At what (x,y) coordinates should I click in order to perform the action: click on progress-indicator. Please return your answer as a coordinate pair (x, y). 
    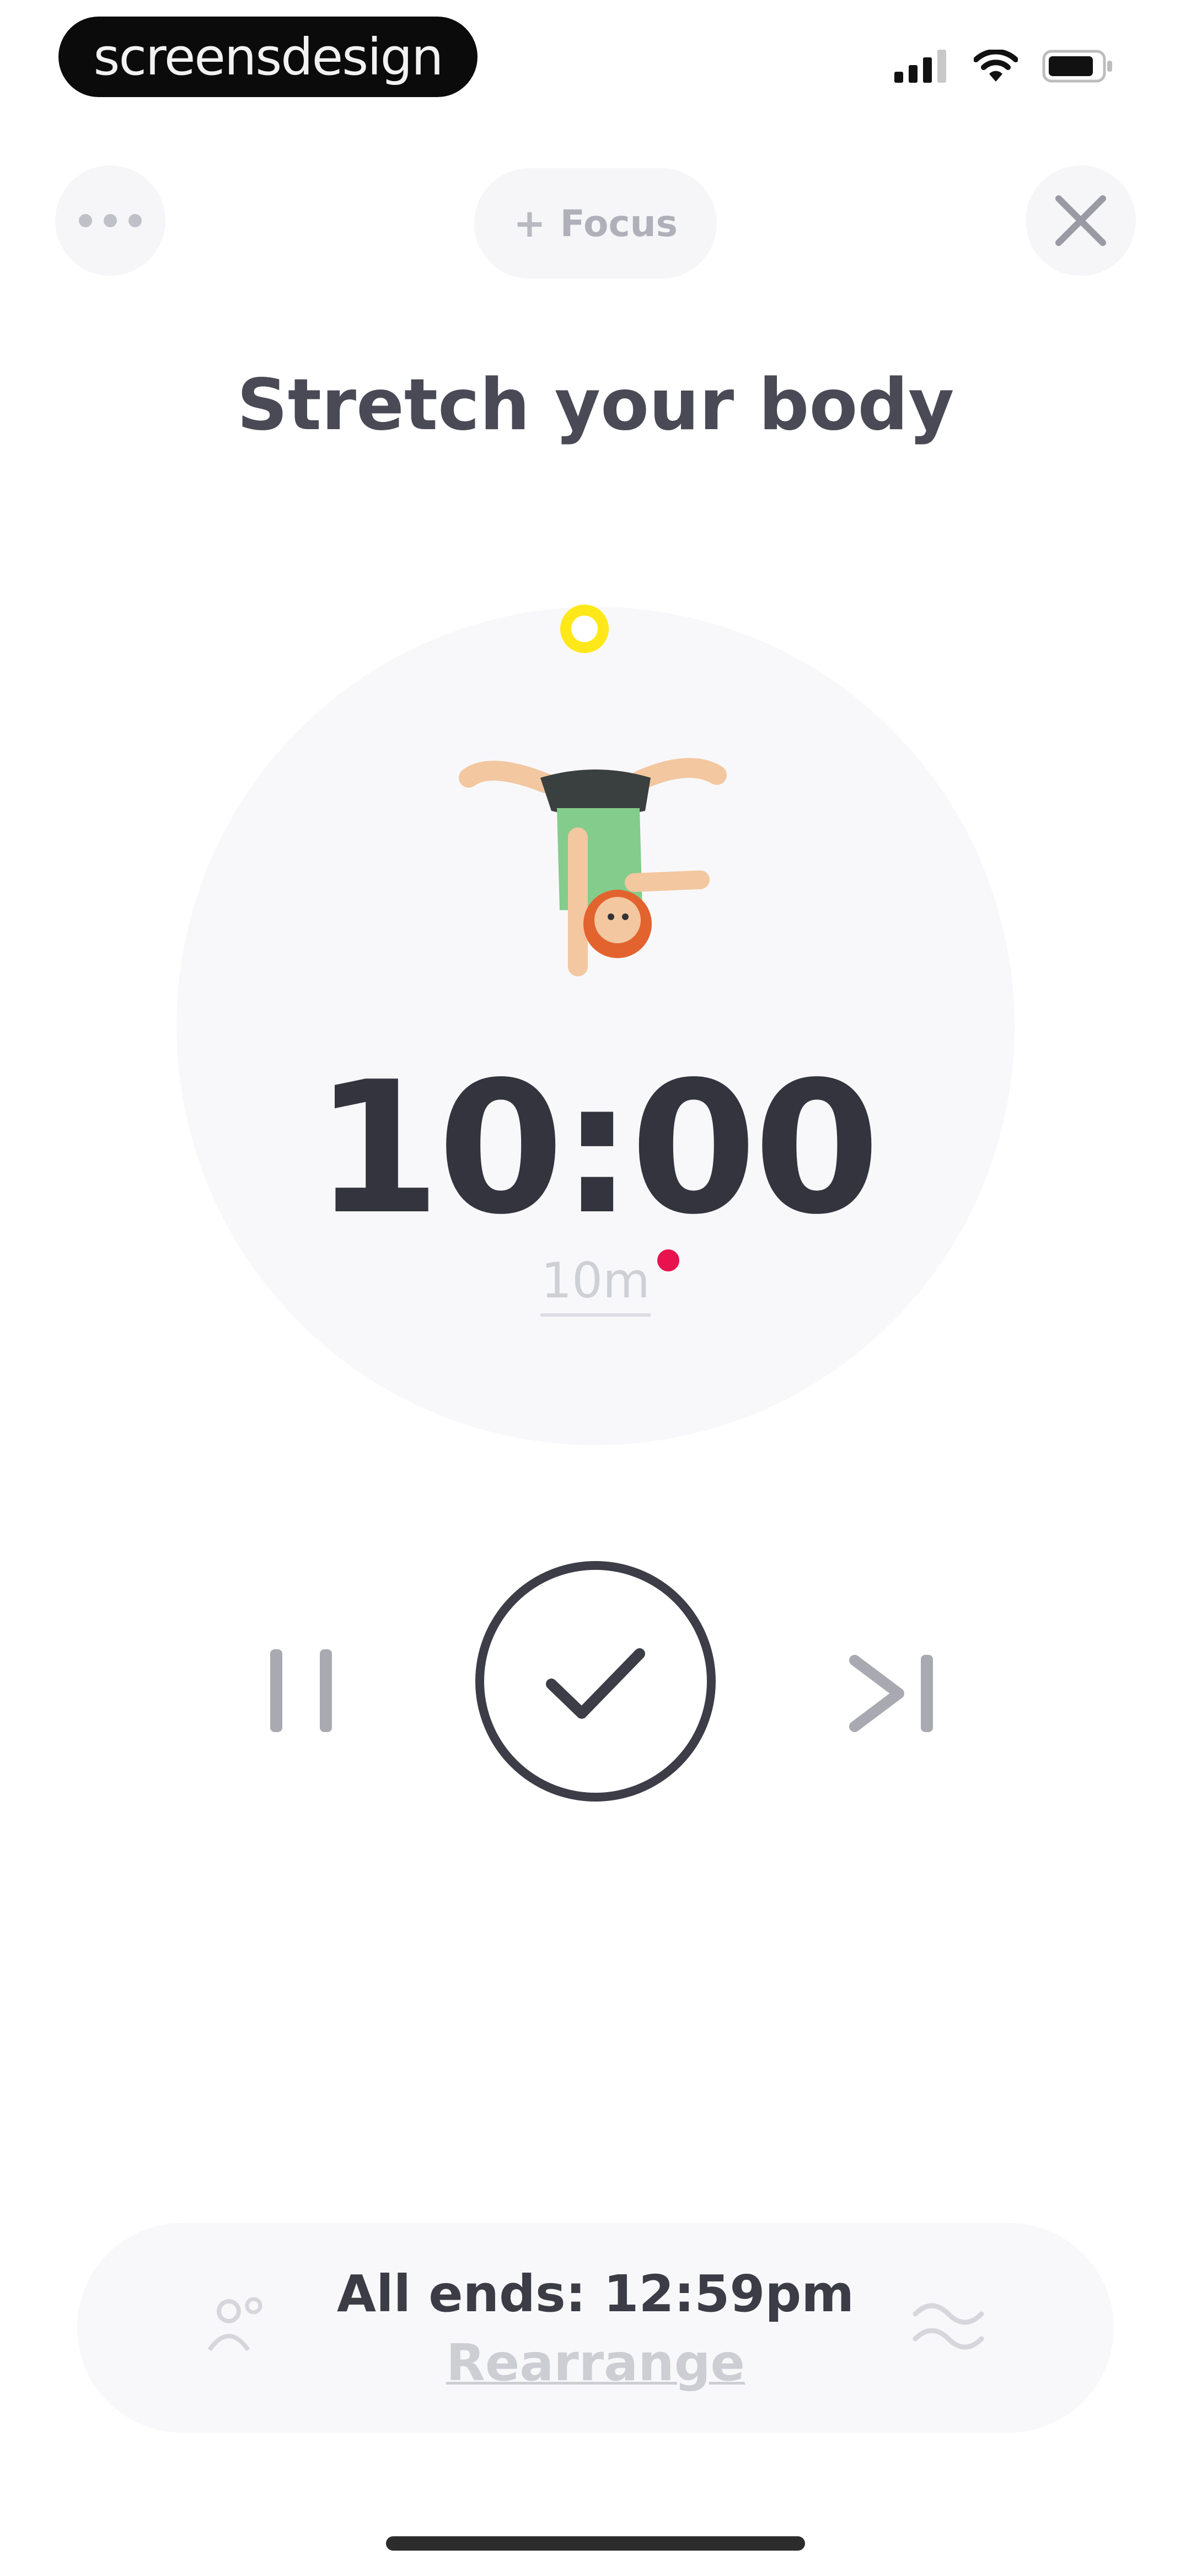
    Looking at the image, I should click on (584, 629).